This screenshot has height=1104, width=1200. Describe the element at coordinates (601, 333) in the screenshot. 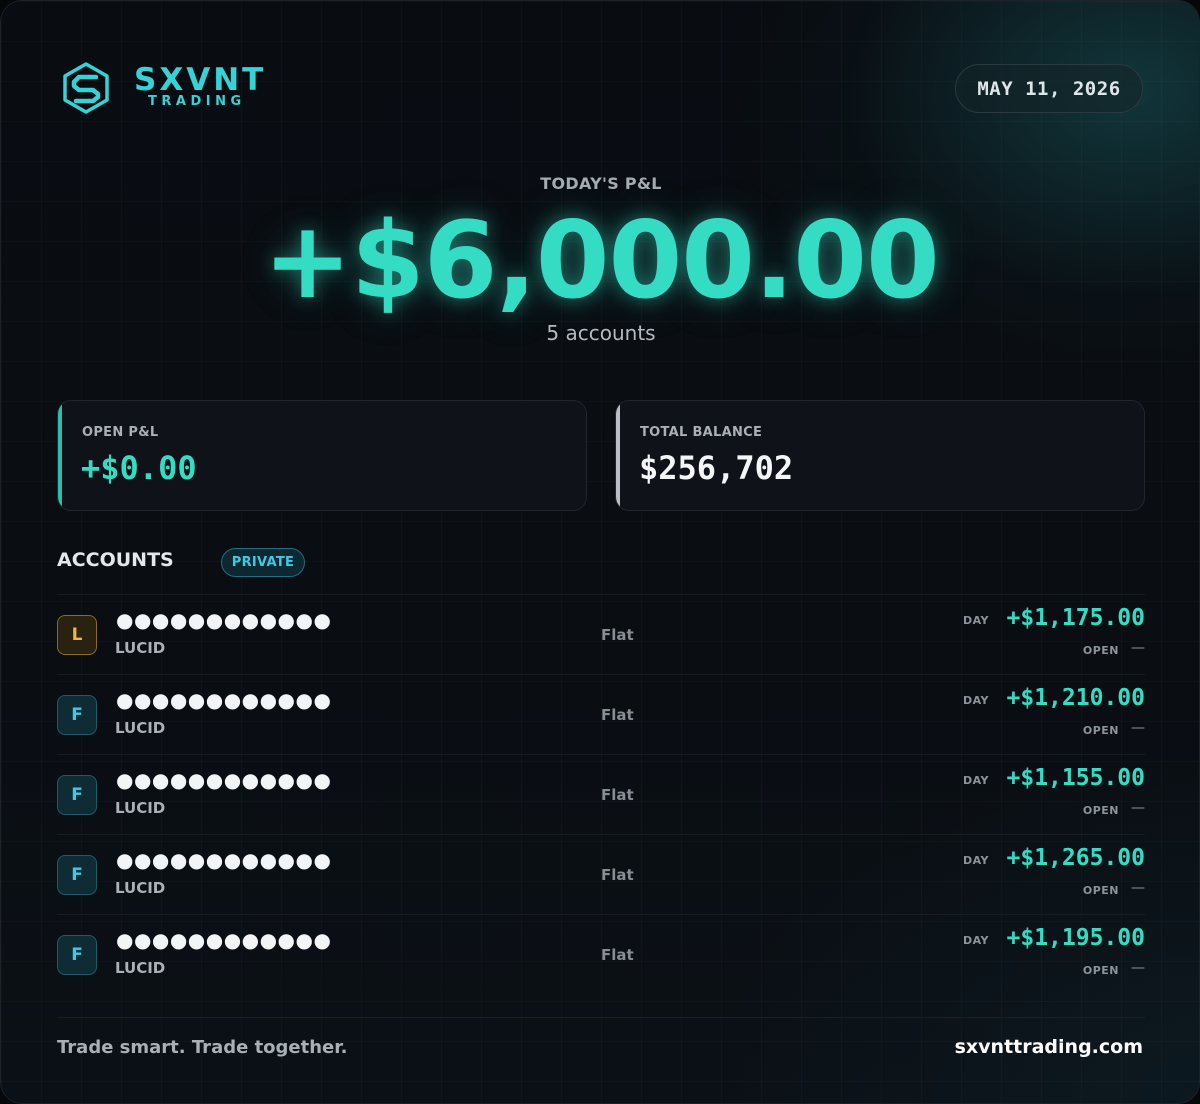

I see `accounts-count: 5 accounts` at that location.